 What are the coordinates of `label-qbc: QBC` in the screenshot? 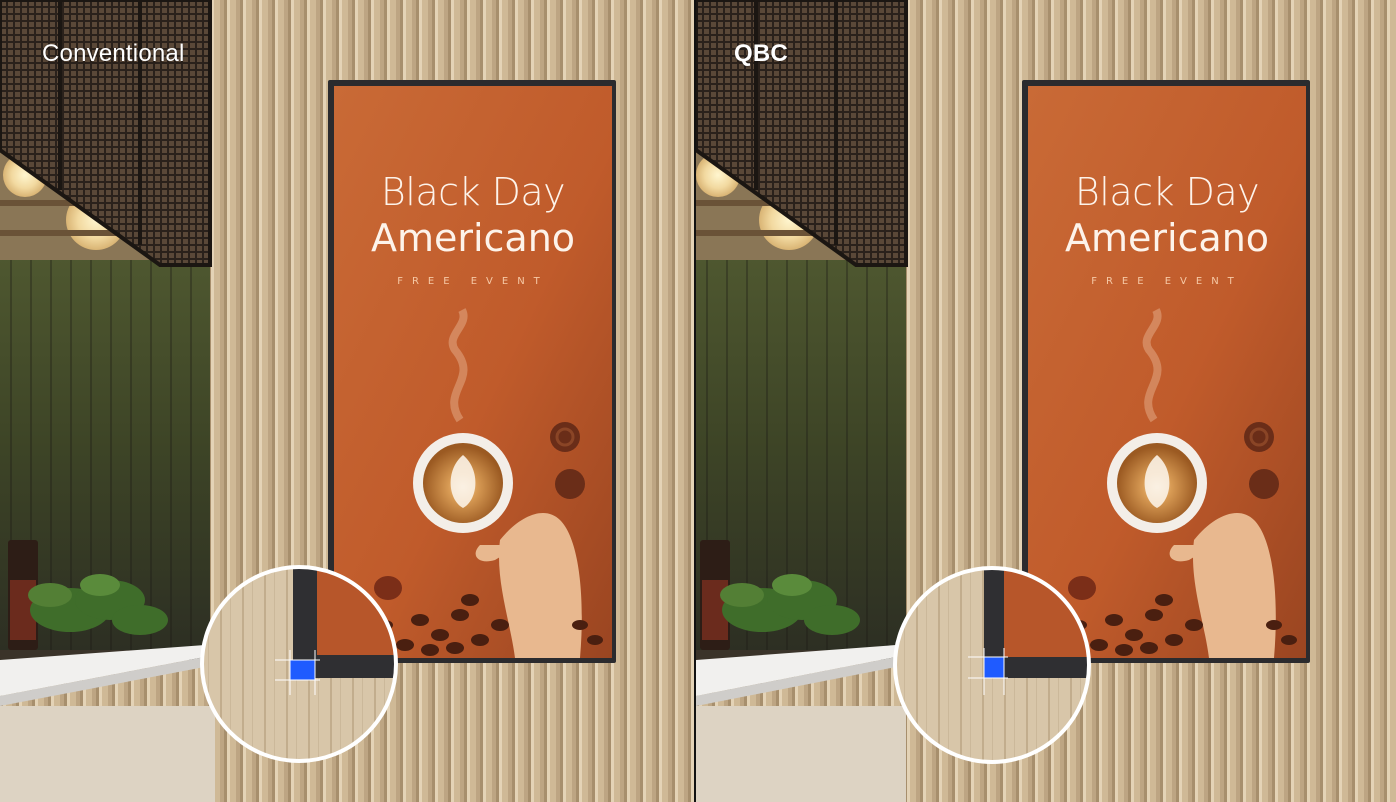 It's located at (761, 53).